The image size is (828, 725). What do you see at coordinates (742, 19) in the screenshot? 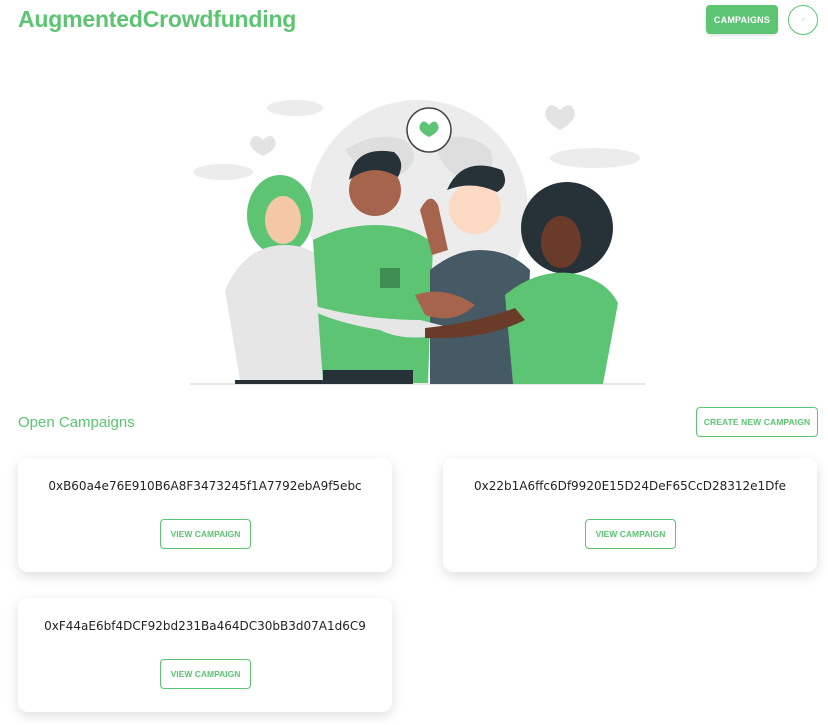
I see `campaigns-button: CAMPAIGNS` at bounding box center [742, 19].